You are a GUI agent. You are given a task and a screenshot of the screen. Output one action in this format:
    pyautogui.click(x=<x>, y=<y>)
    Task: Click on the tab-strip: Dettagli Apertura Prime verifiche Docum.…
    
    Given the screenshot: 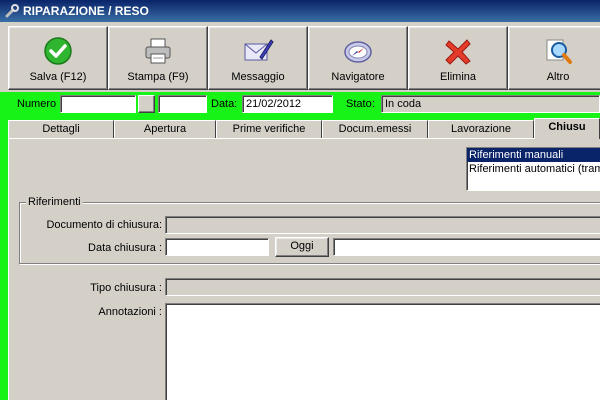 What is the action you would take?
    pyautogui.click(x=300, y=128)
    